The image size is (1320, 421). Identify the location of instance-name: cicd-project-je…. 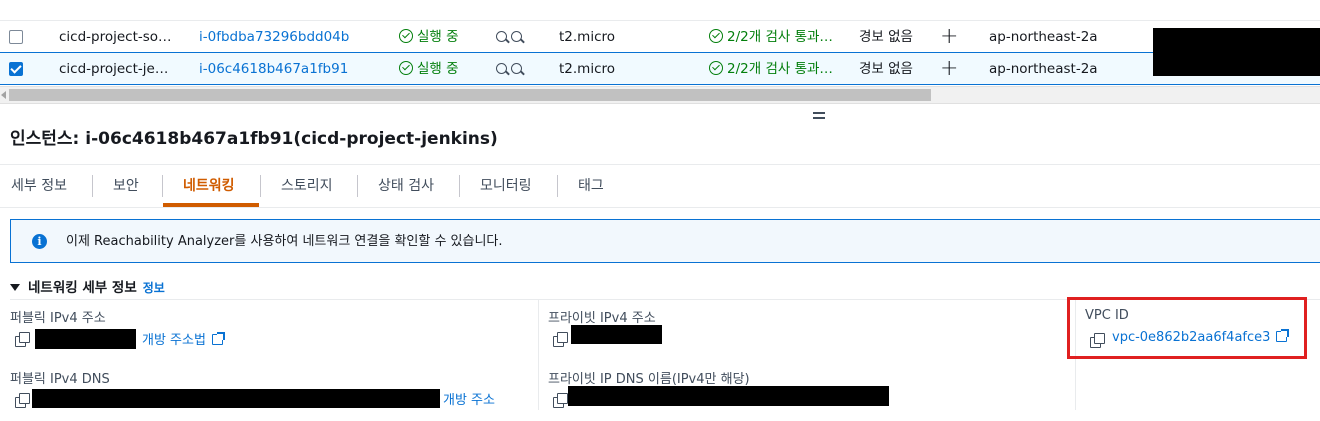
(114, 69).